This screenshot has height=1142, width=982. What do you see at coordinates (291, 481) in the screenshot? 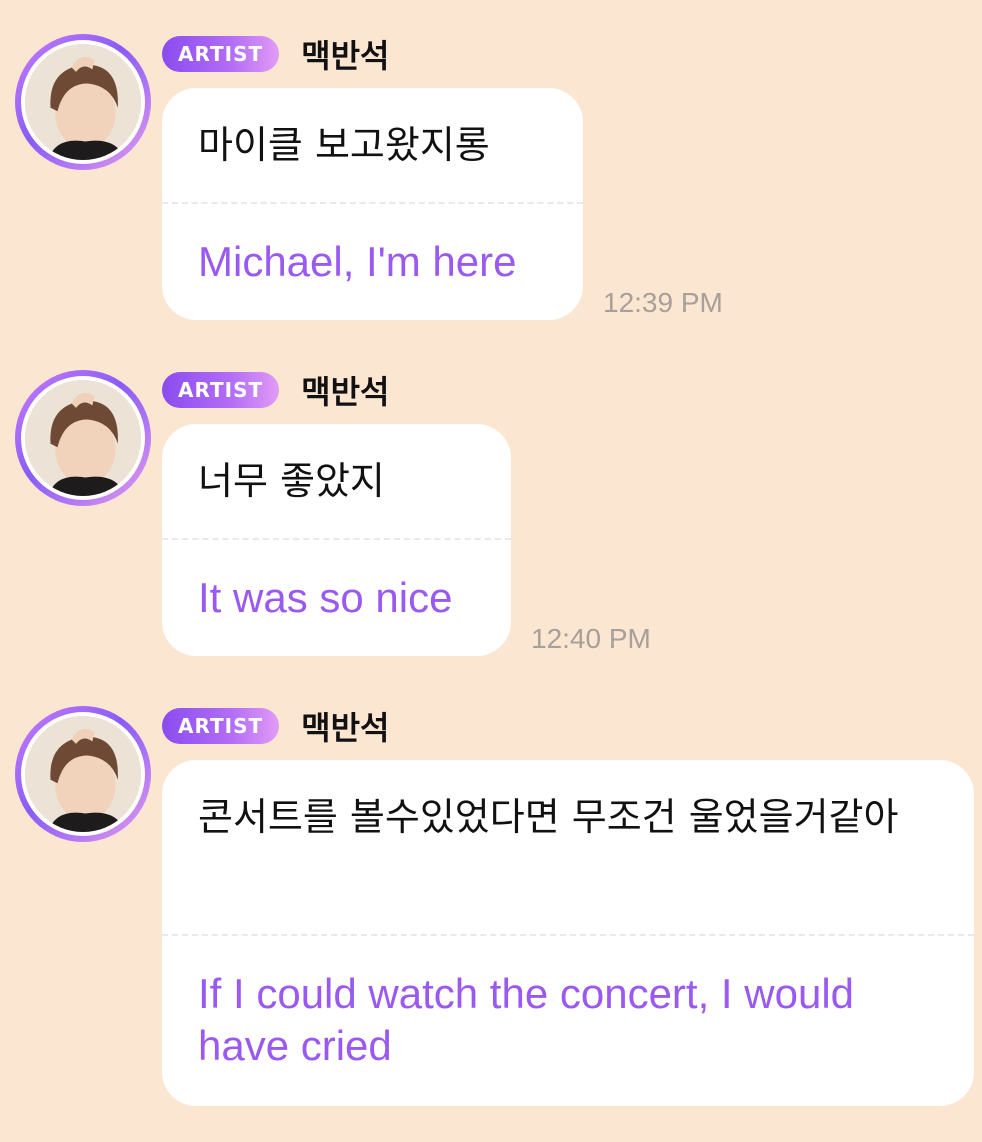
I see `original-text: 너무 좋았지` at bounding box center [291, 481].